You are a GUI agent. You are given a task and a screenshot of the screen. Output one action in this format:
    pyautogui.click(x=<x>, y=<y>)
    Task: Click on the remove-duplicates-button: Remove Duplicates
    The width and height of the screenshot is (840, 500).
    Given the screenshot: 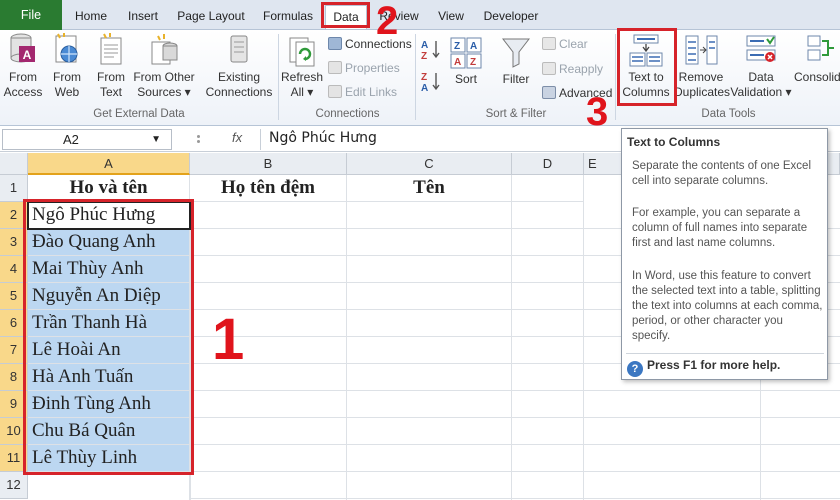 What is the action you would take?
    pyautogui.click(x=702, y=66)
    